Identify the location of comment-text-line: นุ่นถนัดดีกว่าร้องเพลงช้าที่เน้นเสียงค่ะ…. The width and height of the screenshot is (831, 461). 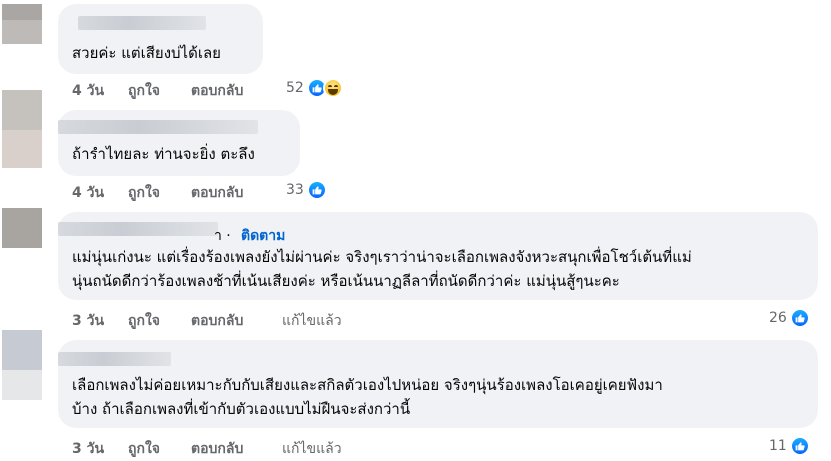
(346, 281).